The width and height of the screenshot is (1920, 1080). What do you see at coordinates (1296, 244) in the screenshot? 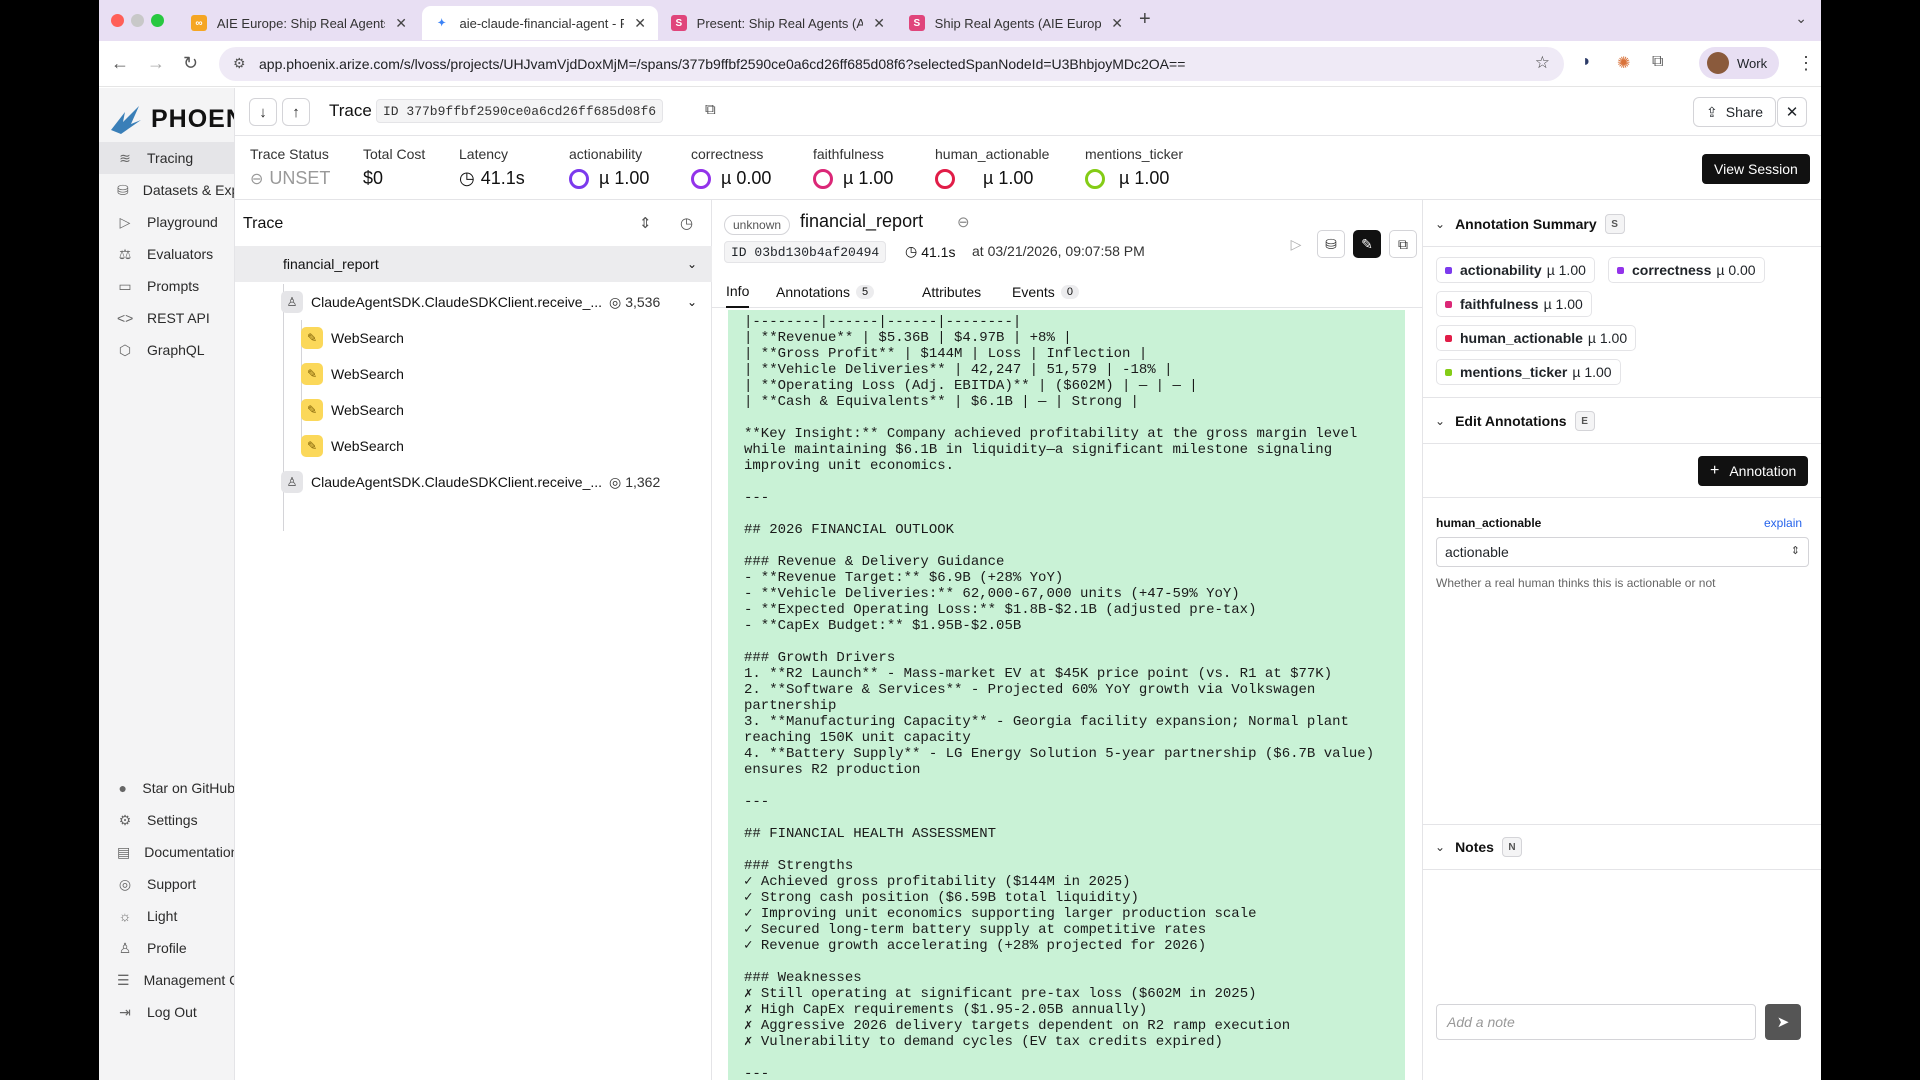
I see `play-icon: ▷` at bounding box center [1296, 244].